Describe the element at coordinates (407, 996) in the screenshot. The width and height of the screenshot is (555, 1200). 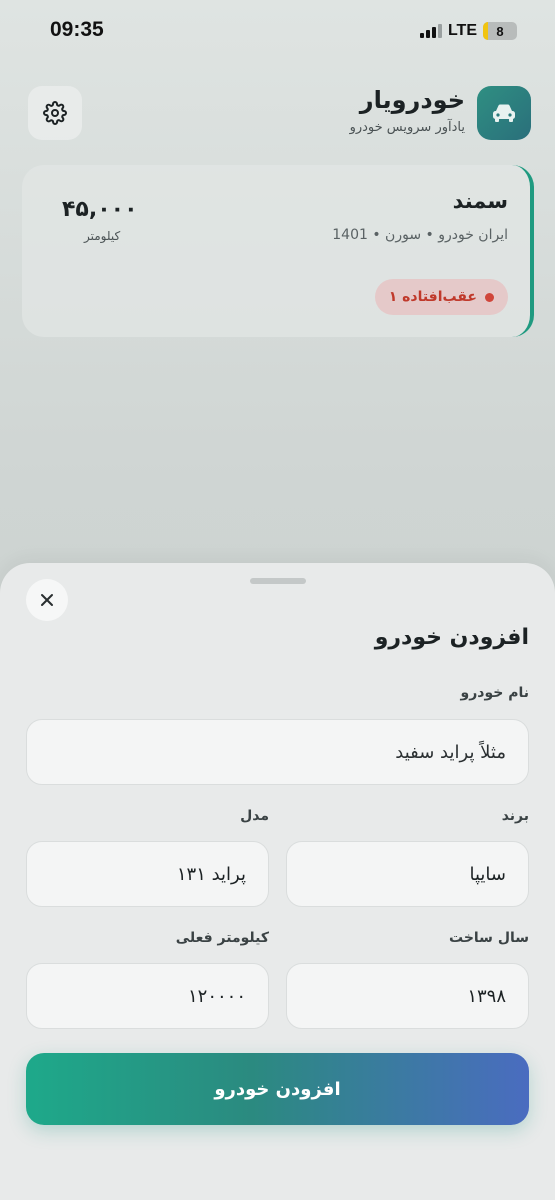
I see `year-input: ۱۳۹۸` at that location.